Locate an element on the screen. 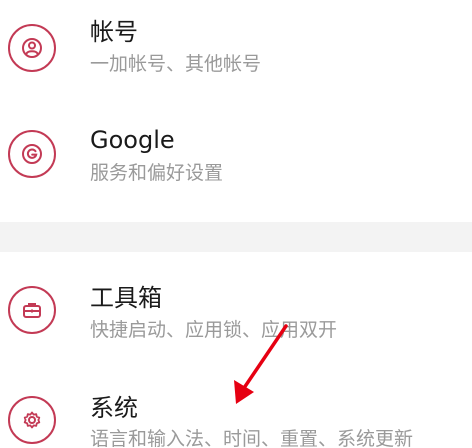 Image resolution: width=472 pixels, height=448 pixels. settings-item-subtitle: 语言和输入法、时间、重置、系统更新 is located at coordinates (252, 438).